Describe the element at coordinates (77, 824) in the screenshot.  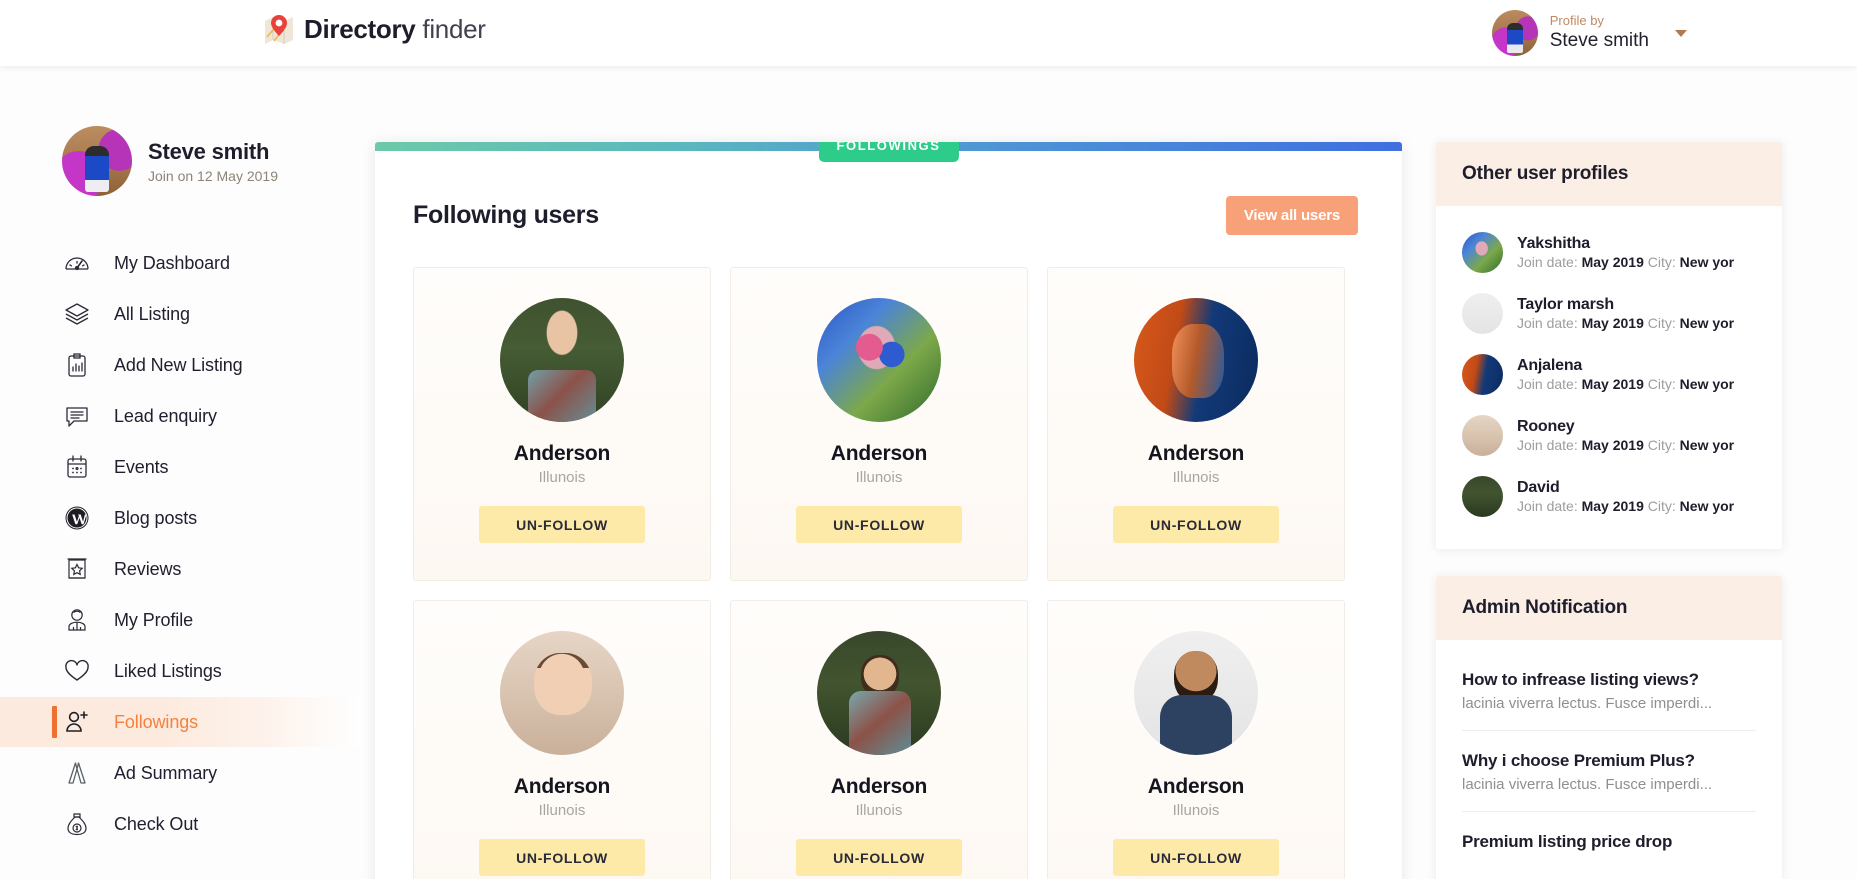
I see `money-bag-icon` at that location.